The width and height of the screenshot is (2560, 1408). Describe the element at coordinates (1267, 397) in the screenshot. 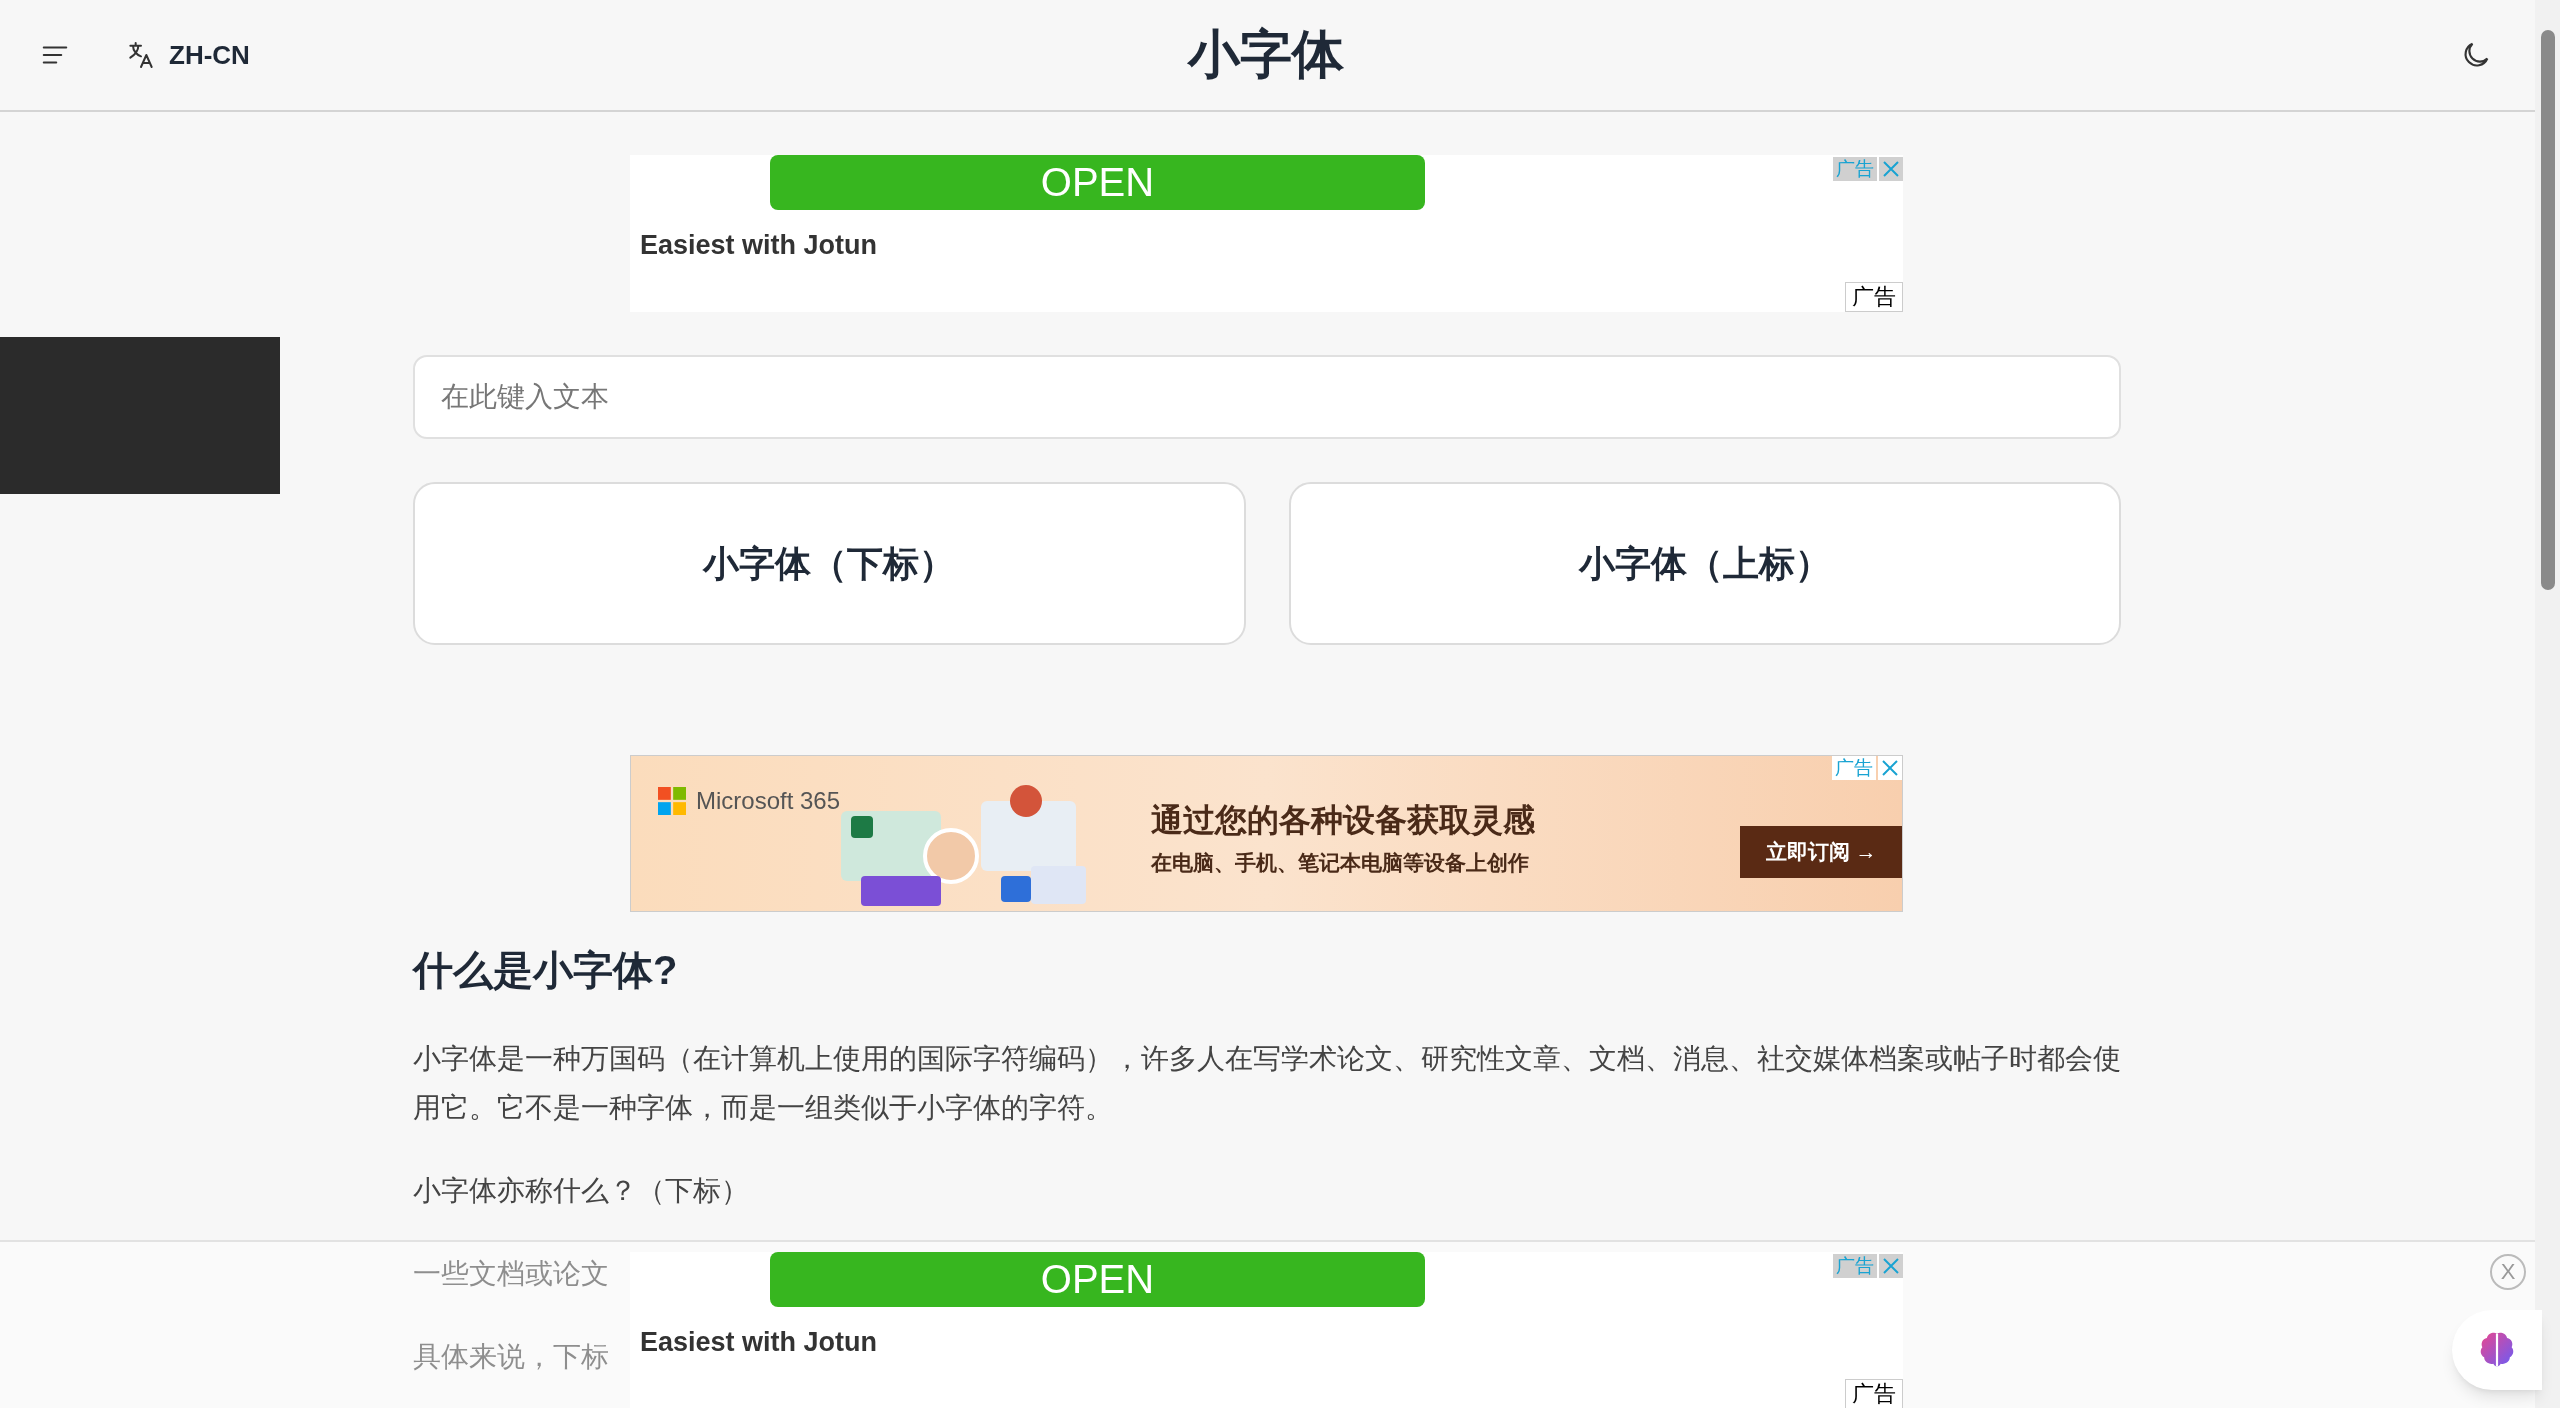

I see `text-input-field: 在此键入文本` at that location.